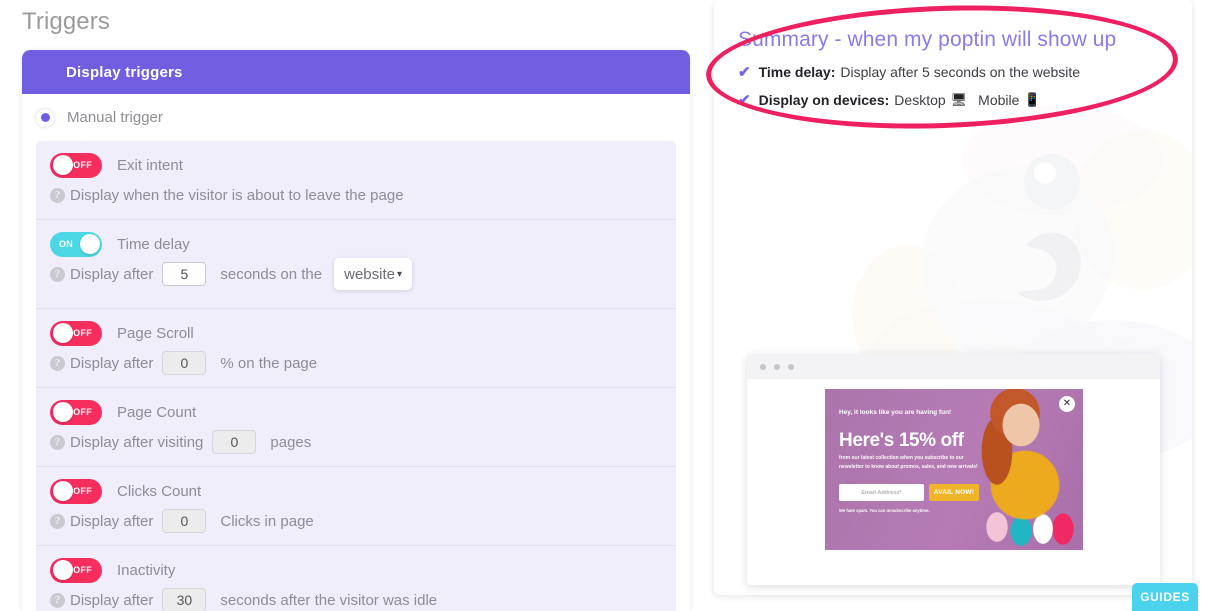 This screenshot has height=611, width=1206. I want to click on summary-label: Display on devices:, so click(824, 100).